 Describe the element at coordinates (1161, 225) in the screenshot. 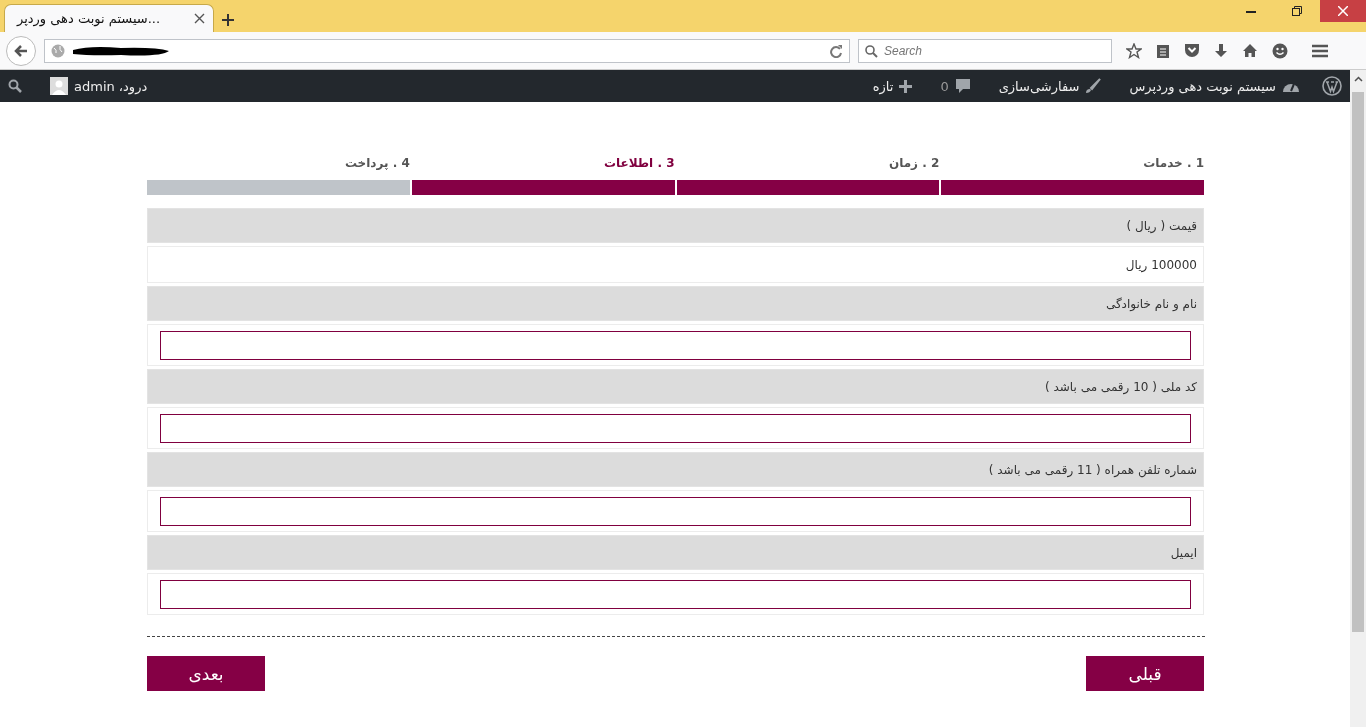

I see `field-label: قیمت ( ریال )` at that location.